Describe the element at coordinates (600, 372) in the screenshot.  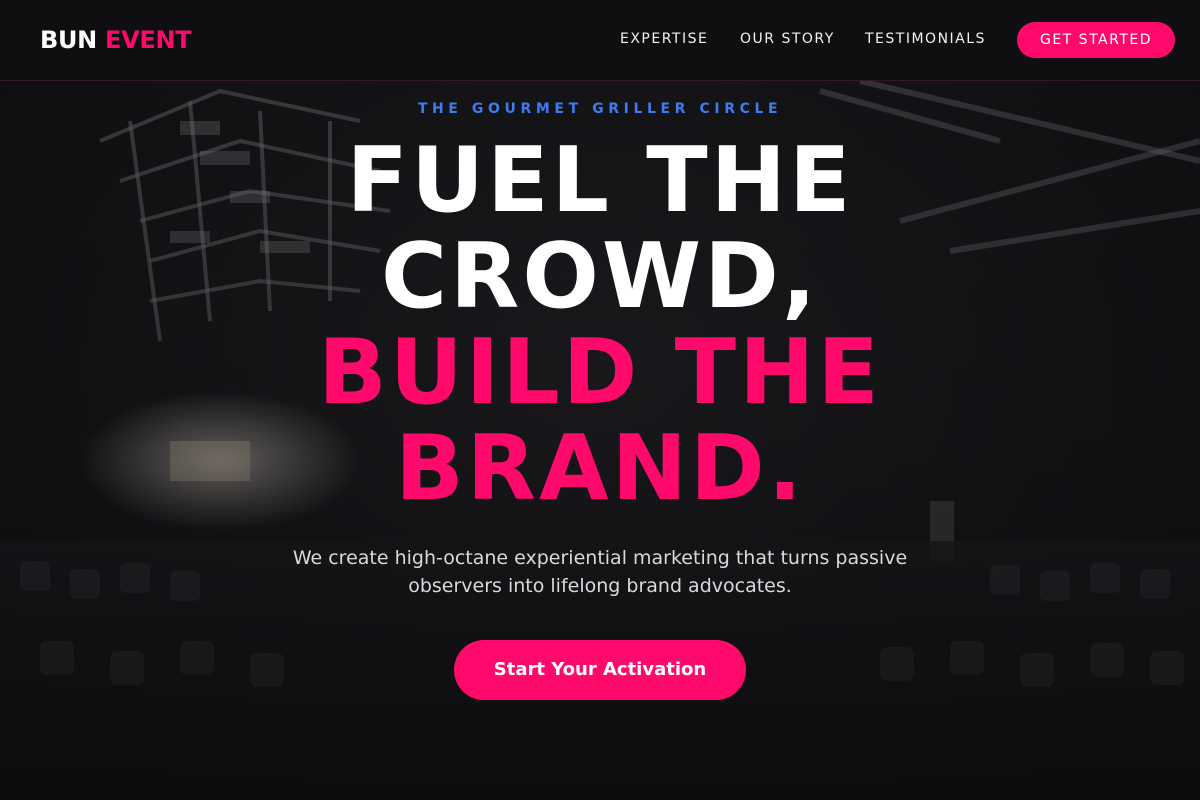
I see `headline-line-3: BUILD THE` at that location.